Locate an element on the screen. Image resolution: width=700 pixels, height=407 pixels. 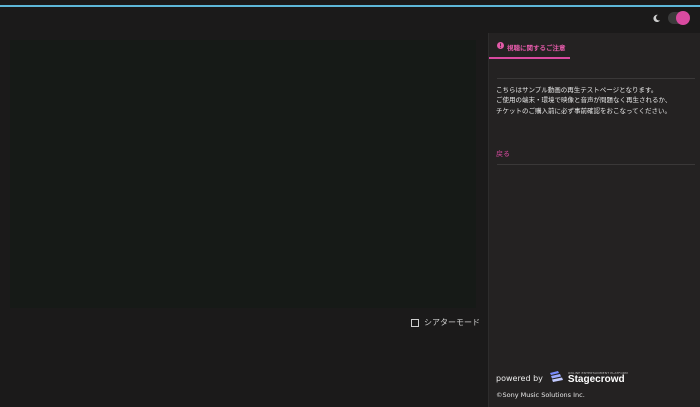
fullscreen-corners-icon is located at coordinates (415, 322).